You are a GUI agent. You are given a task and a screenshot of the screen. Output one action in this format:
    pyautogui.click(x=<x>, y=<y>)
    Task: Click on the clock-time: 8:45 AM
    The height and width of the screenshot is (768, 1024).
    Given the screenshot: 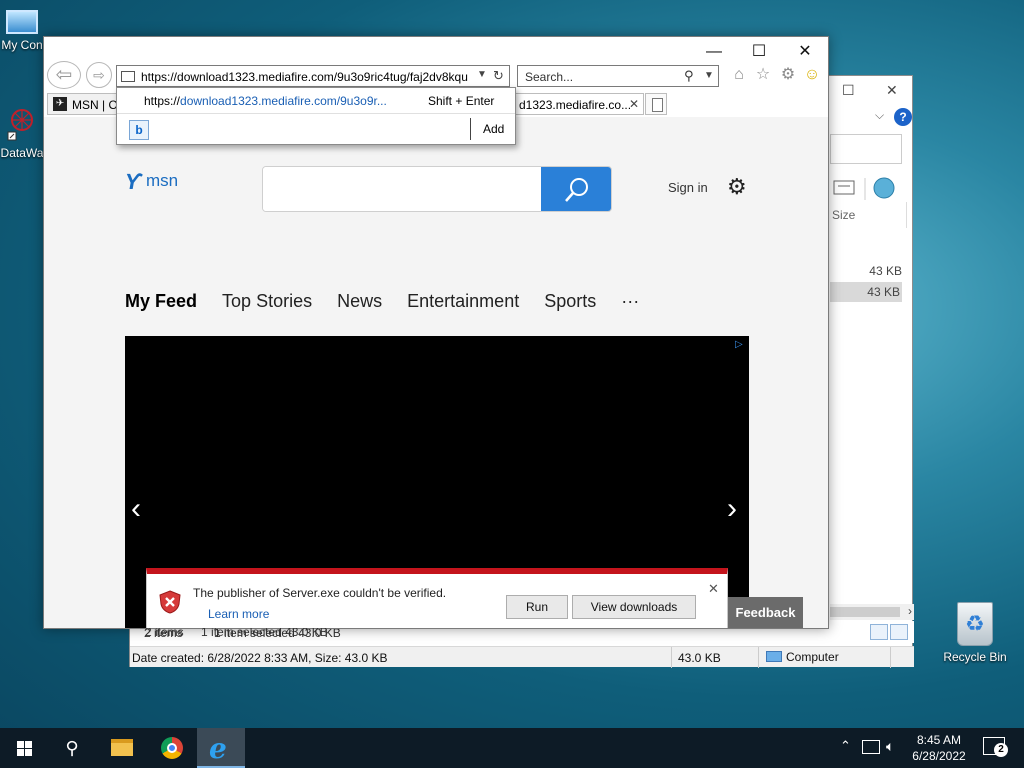 What is the action you would take?
    pyautogui.click(x=939, y=740)
    